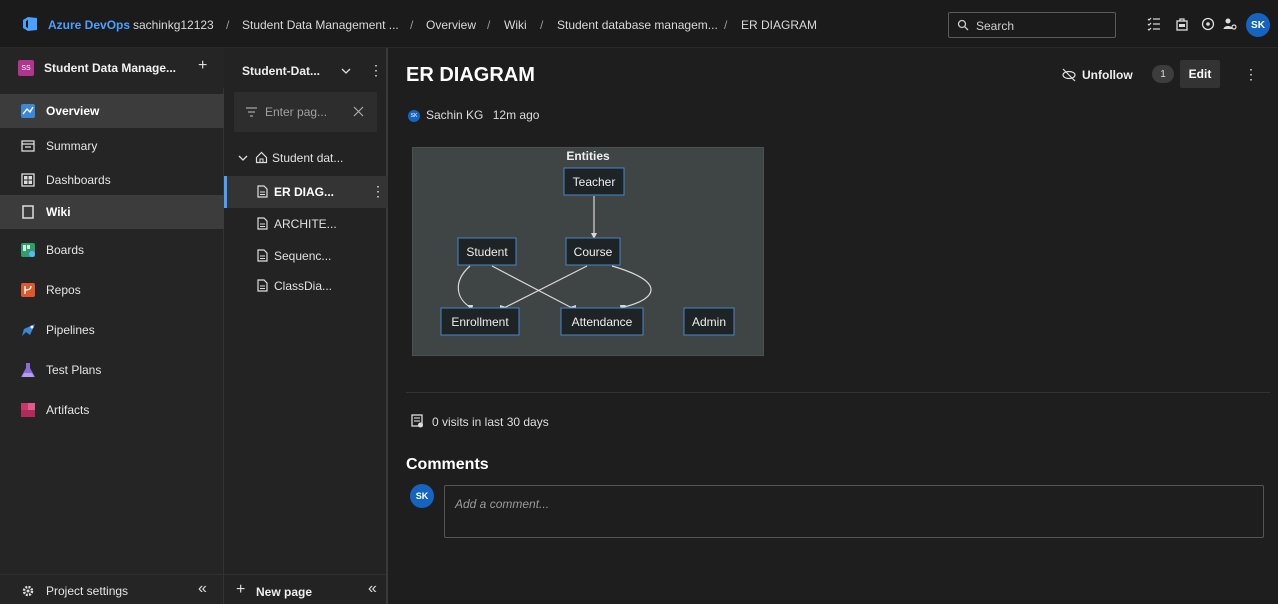  Describe the element at coordinates (515, 25) in the screenshot. I see `breadcrumb-wiki: Wiki` at that location.